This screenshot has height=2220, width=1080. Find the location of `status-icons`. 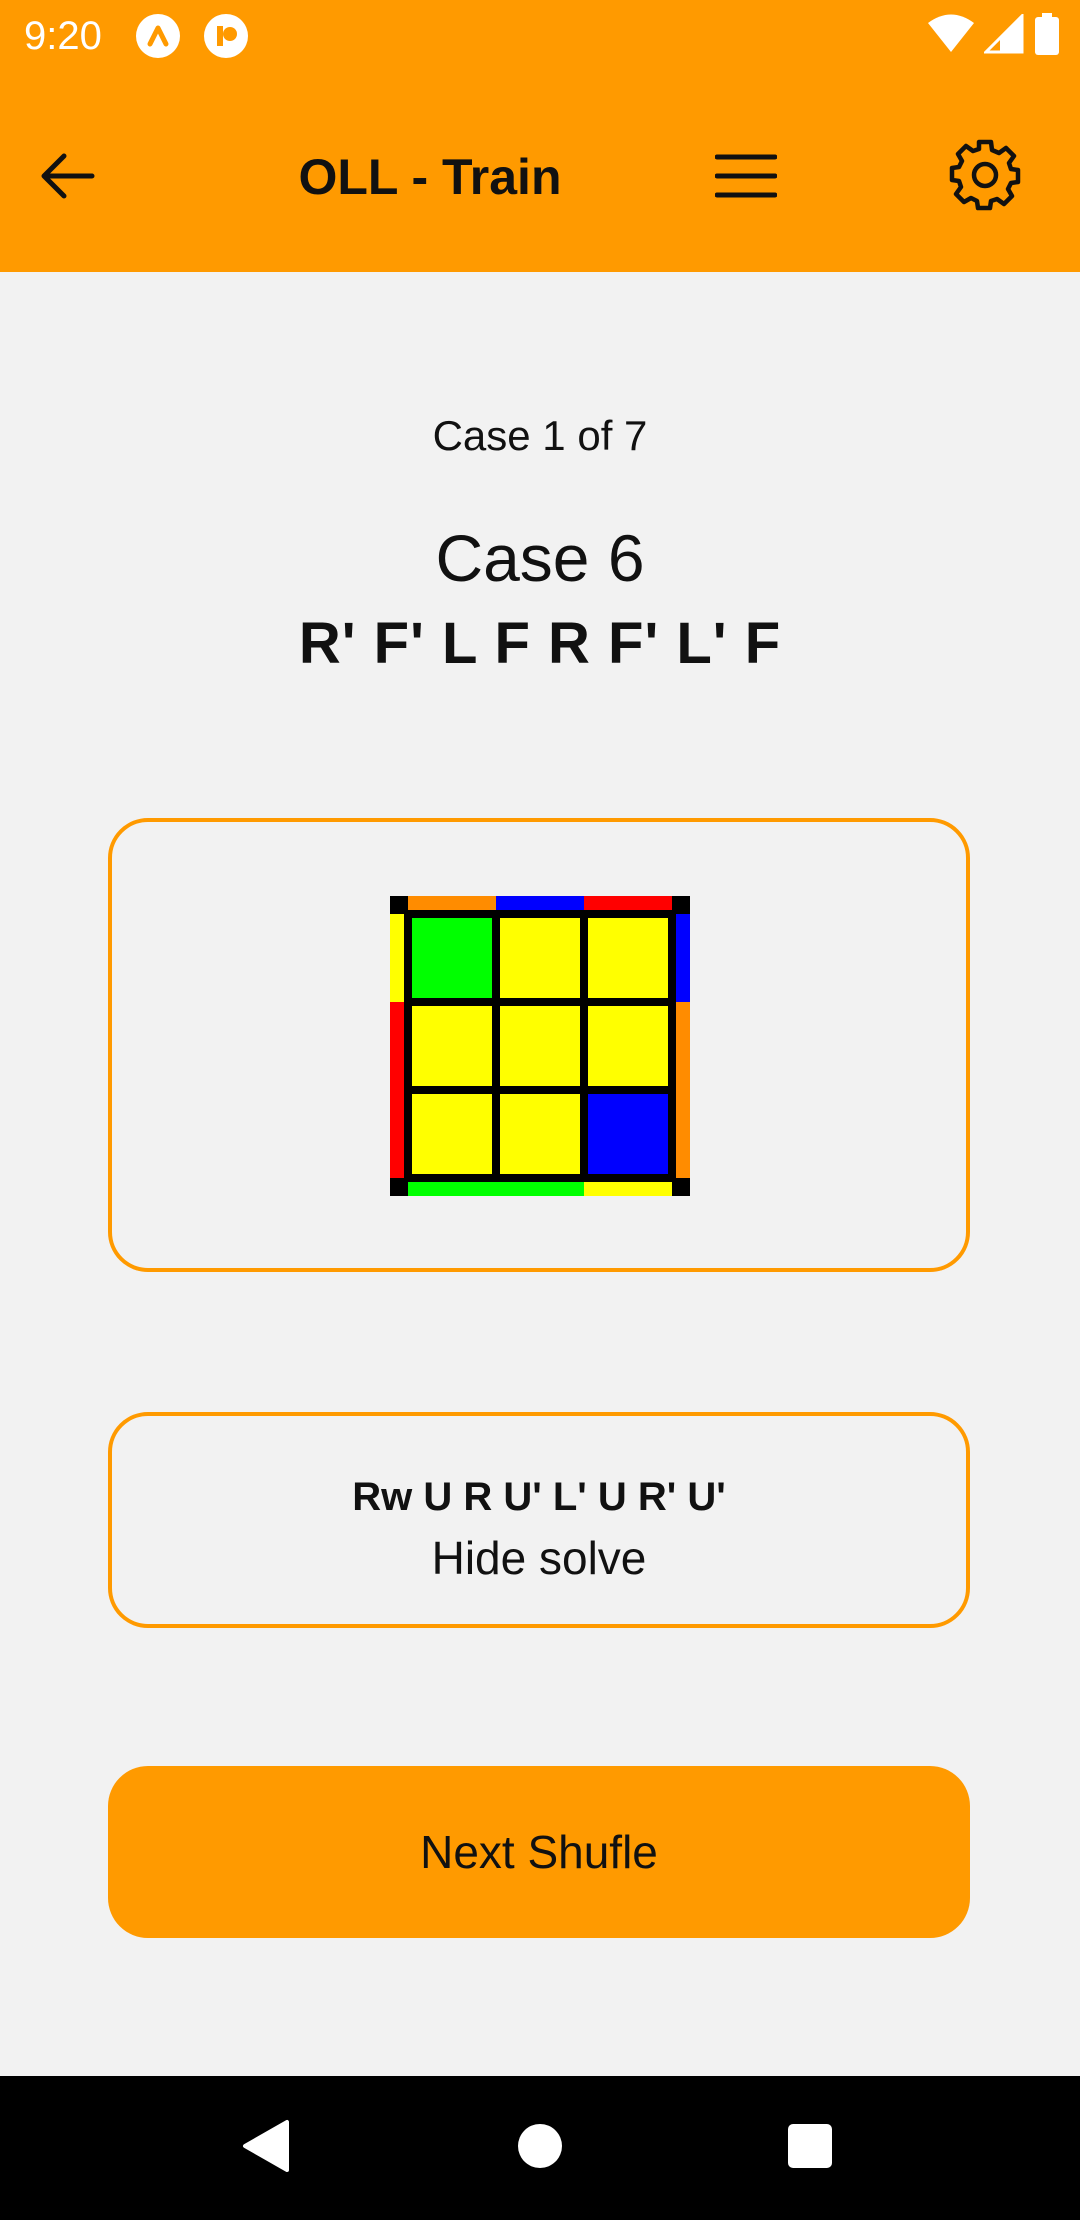

status-icons is located at coordinates (994, 35).